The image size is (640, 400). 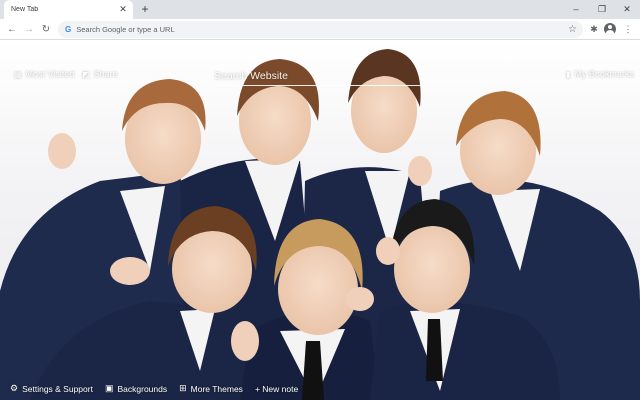 I want to click on new-tab-button: +, so click(x=145, y=9).